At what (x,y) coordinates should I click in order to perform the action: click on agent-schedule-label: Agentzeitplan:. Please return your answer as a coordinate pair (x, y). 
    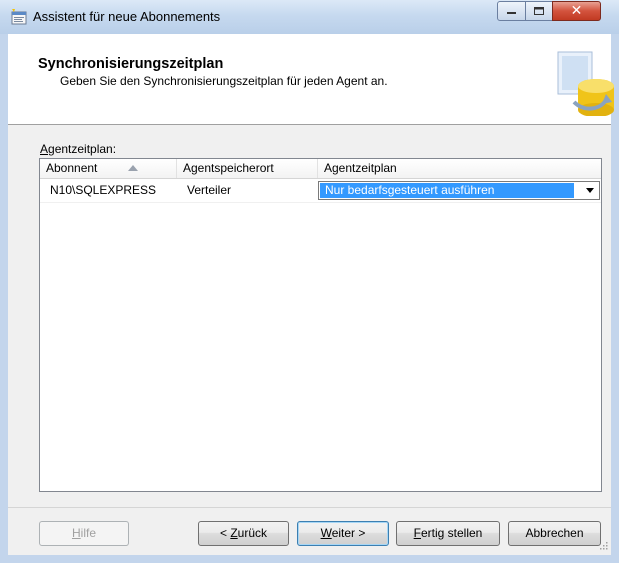
    Looking at the image, I should click on (78, 149).